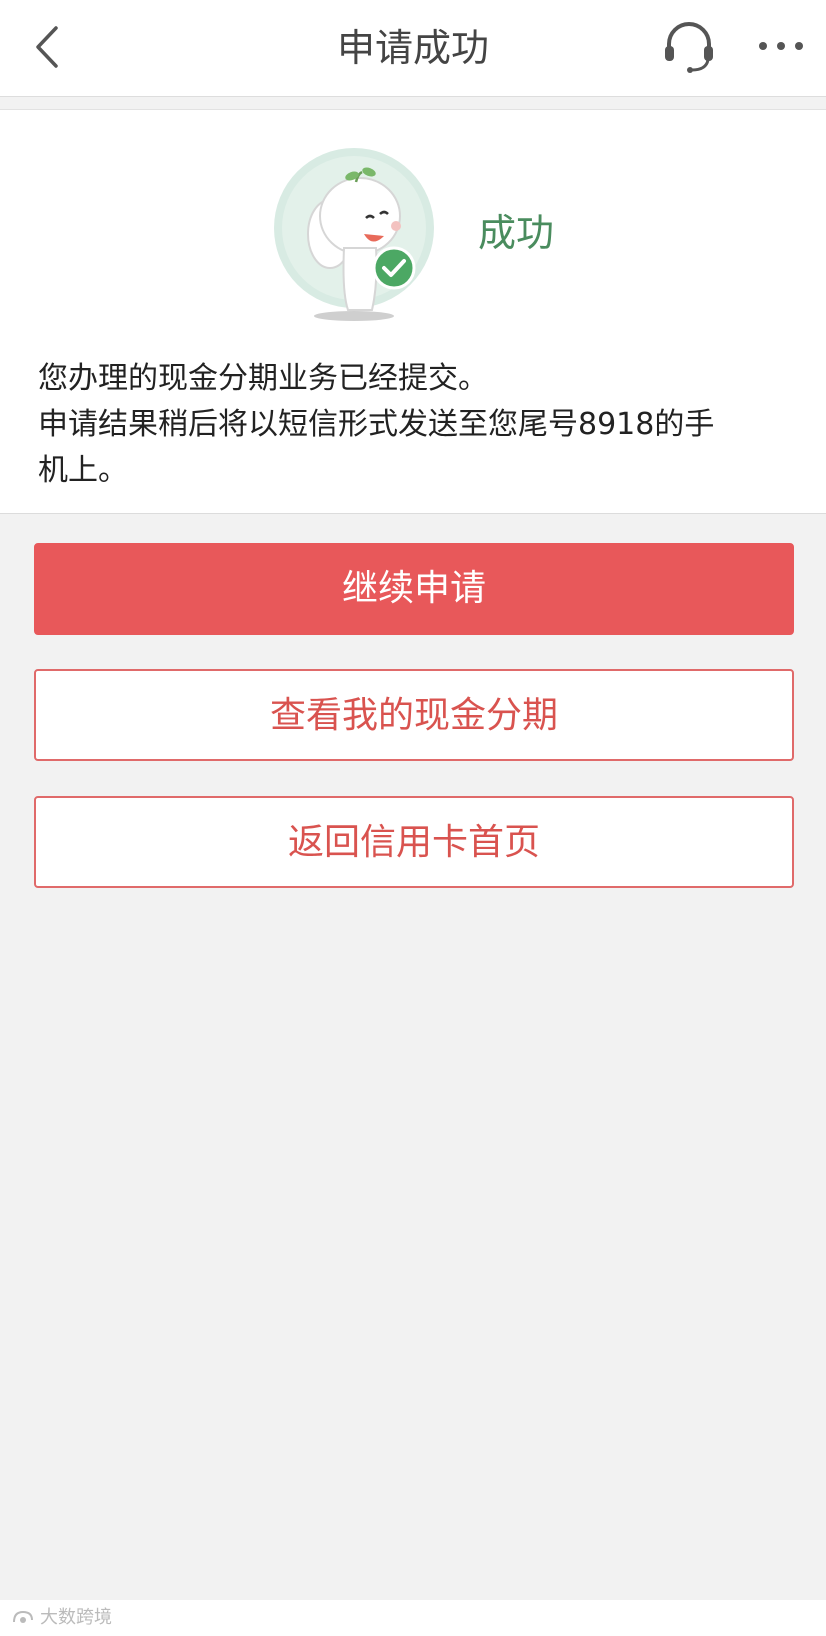  Describe the element at coordinates (414, 589) in the screenshot. I see `continue-apply-button: 继续申请` at that location.